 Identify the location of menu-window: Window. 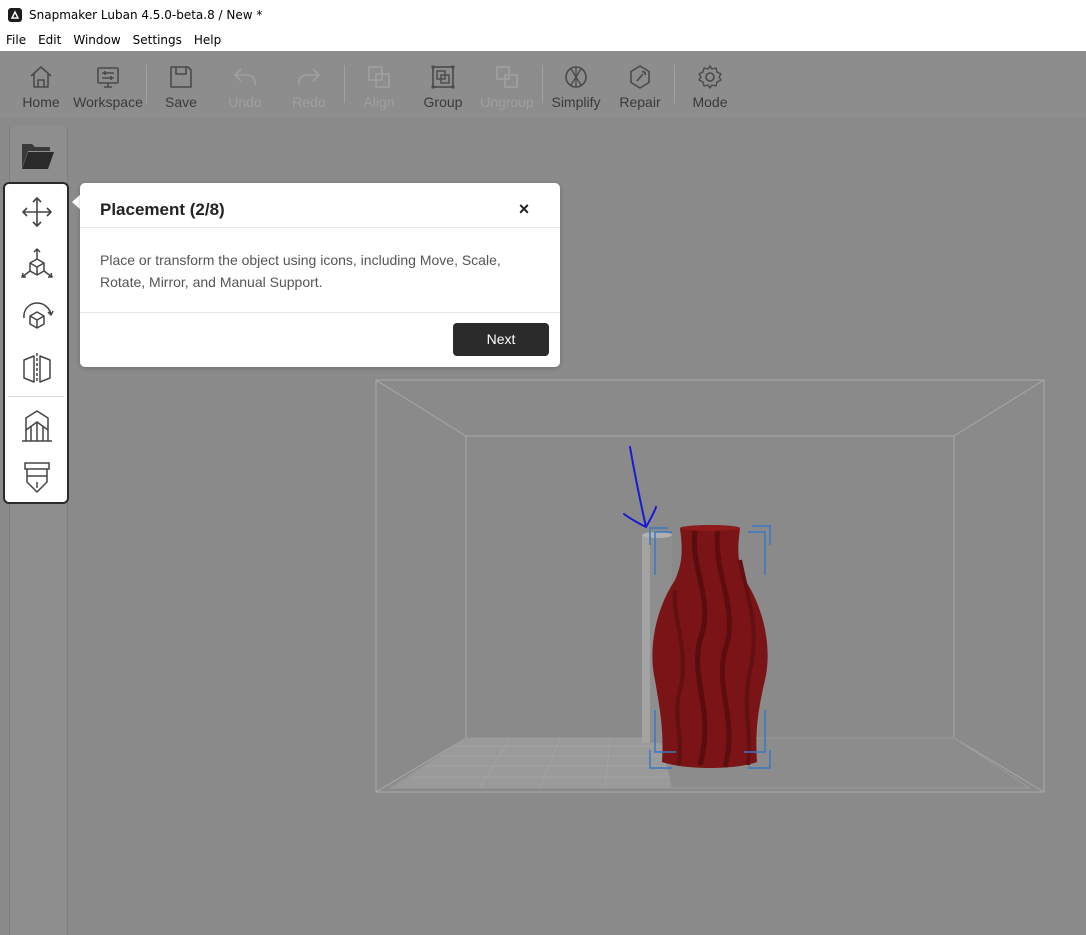
(96, 40).